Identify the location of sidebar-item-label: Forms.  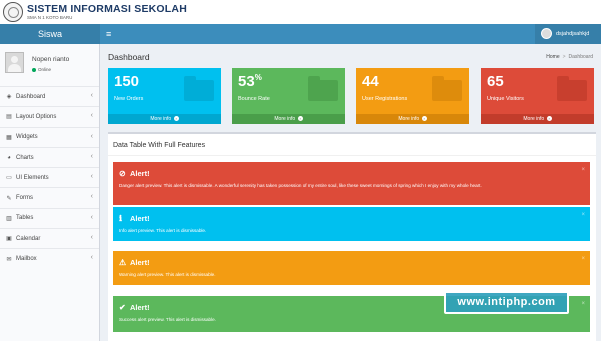
(24, 198).